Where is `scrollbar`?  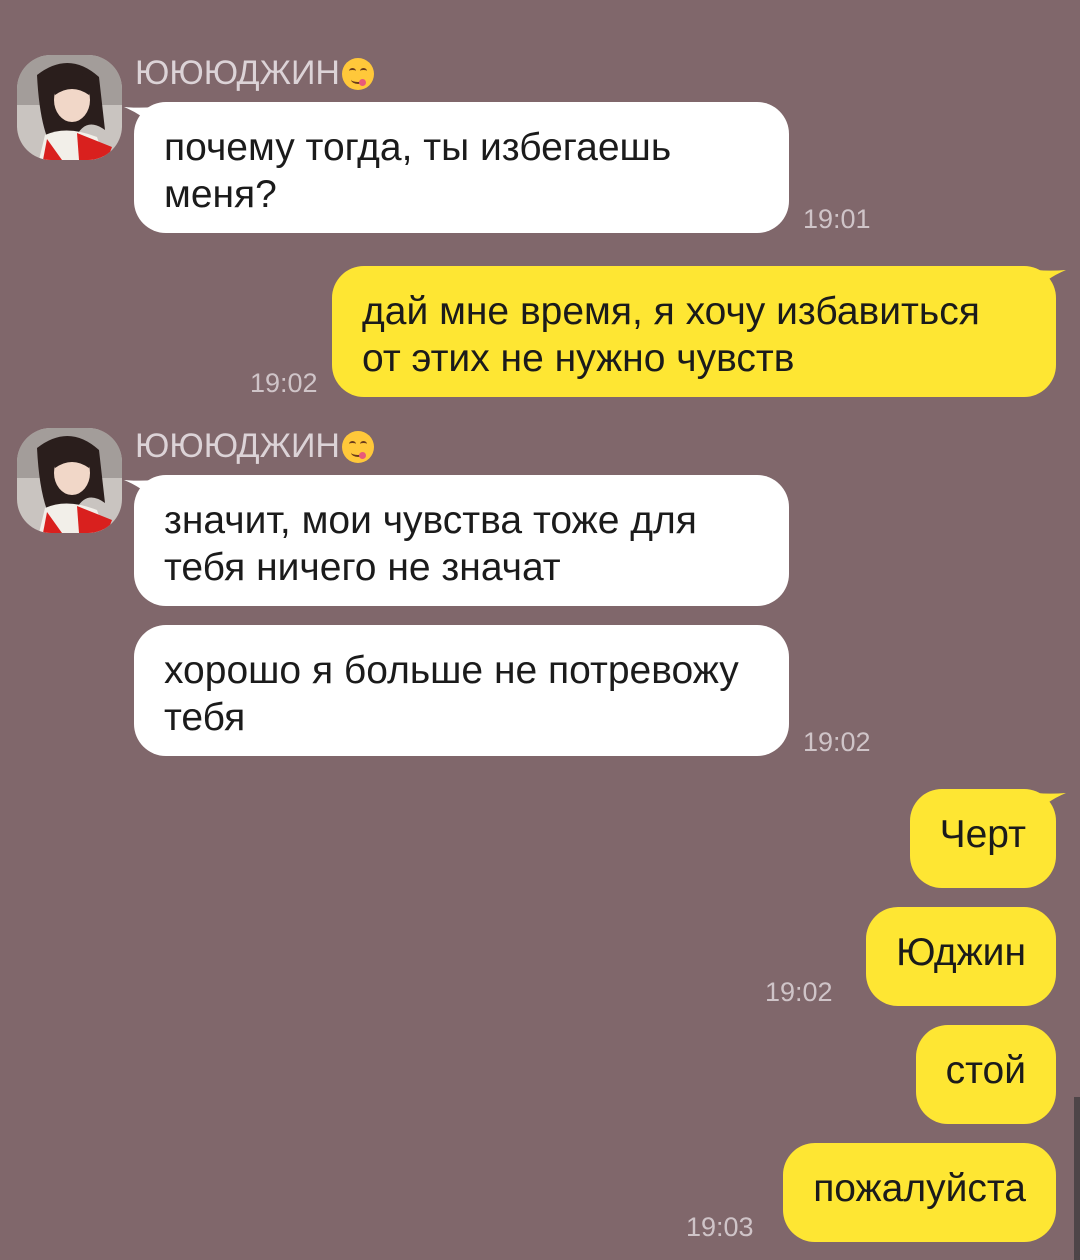
scrollbar is located at coordinates (1077, 1178).